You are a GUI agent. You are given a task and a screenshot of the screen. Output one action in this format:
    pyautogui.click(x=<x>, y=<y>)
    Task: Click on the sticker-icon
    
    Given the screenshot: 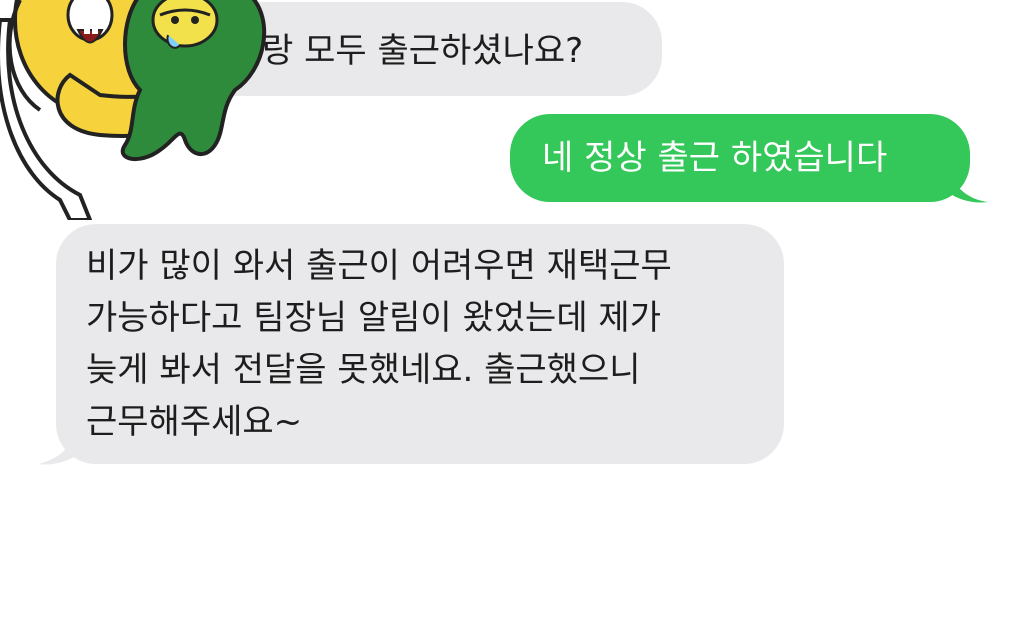 What is the action you would take?
    pyautogui.click(x=160, y=110)
    